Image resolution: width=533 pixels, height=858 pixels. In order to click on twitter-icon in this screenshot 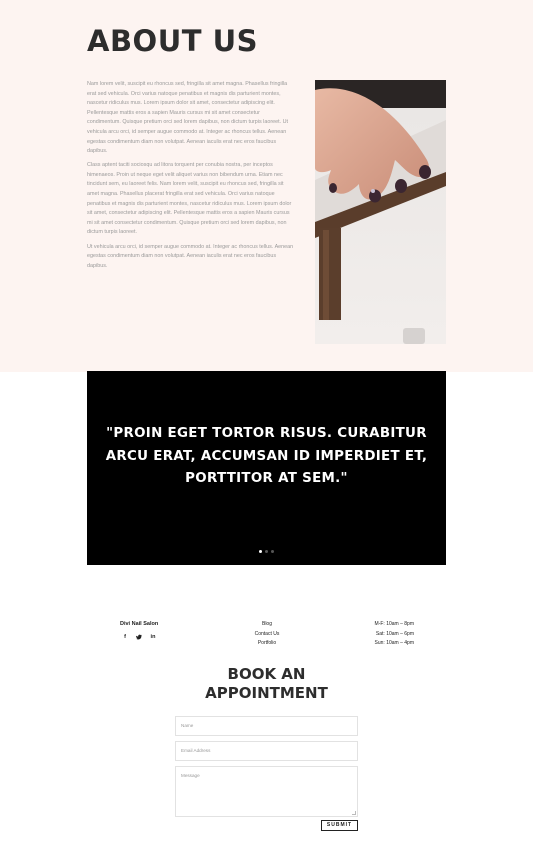, I will do `click(138, 638)`.